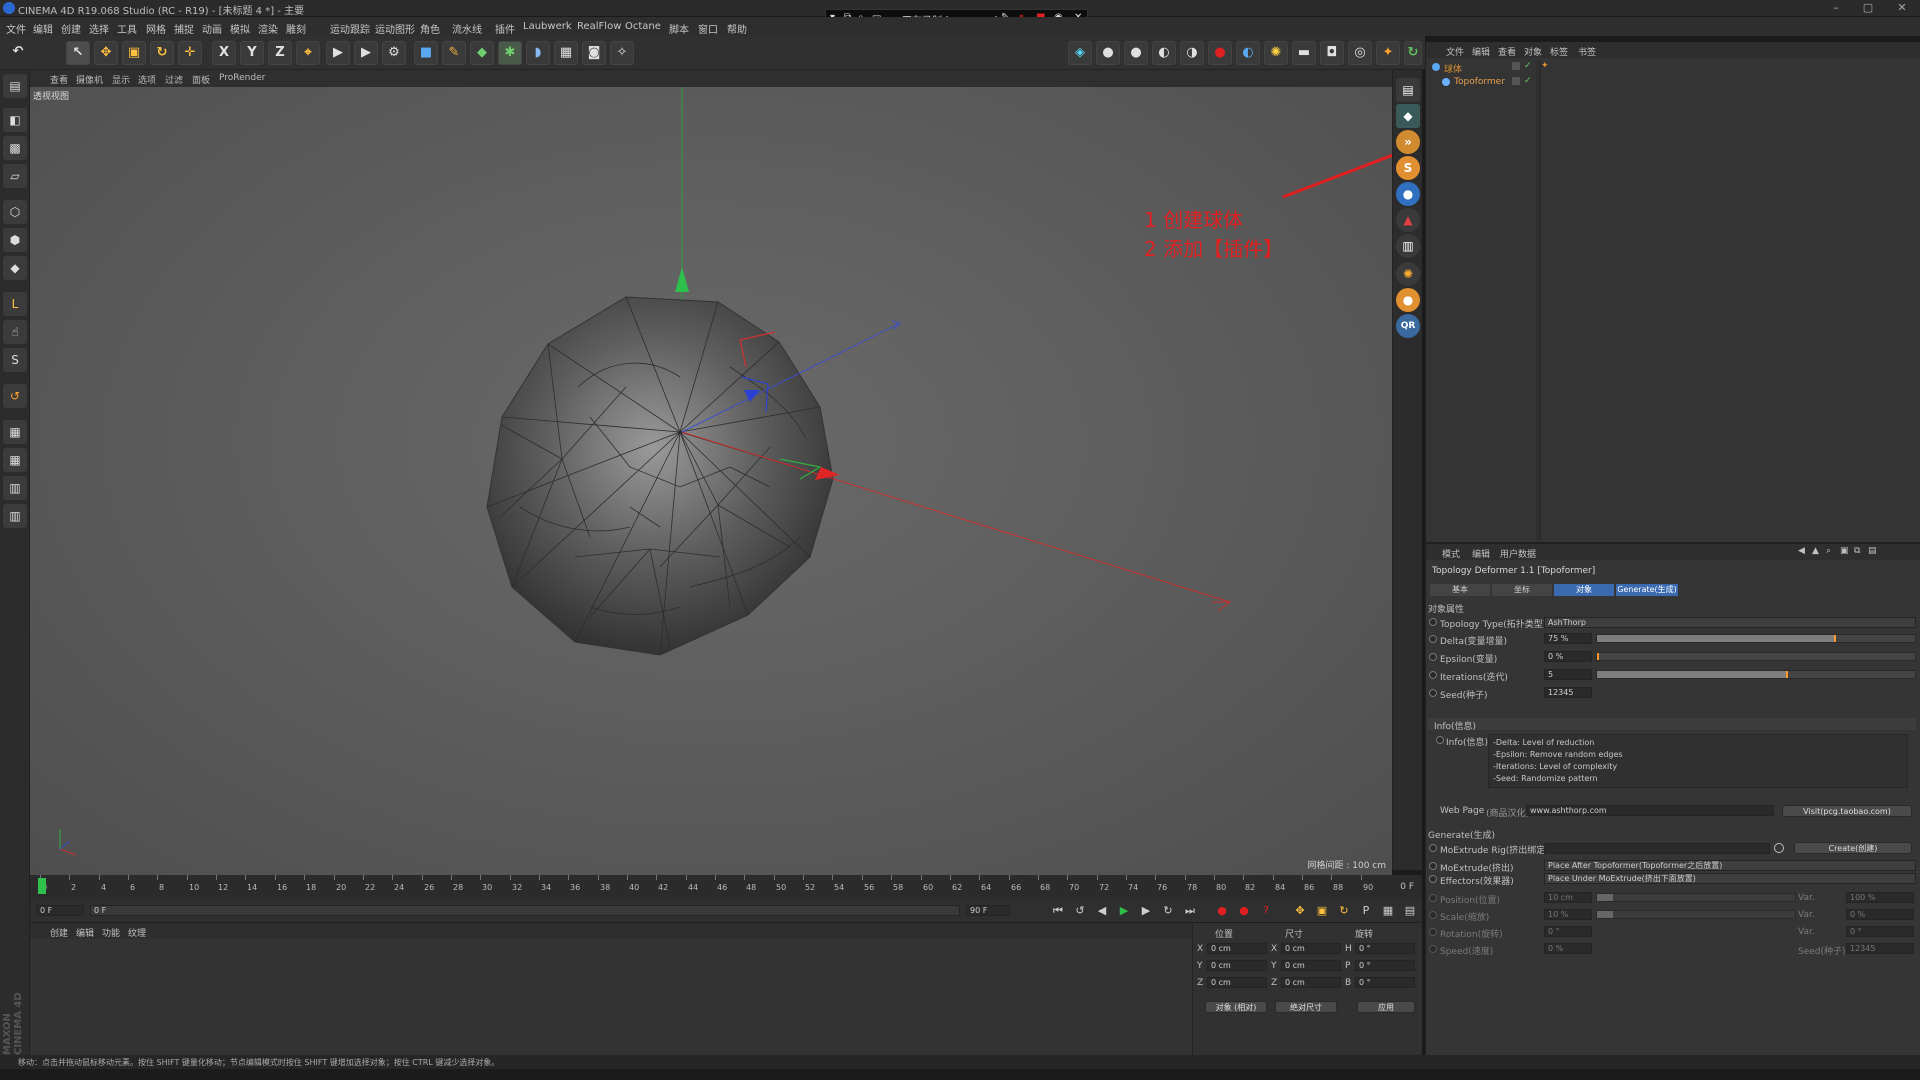 This screenshot has height=1080, width=1920. I want to click on menu-17: RealFlow, so click(599, 26).